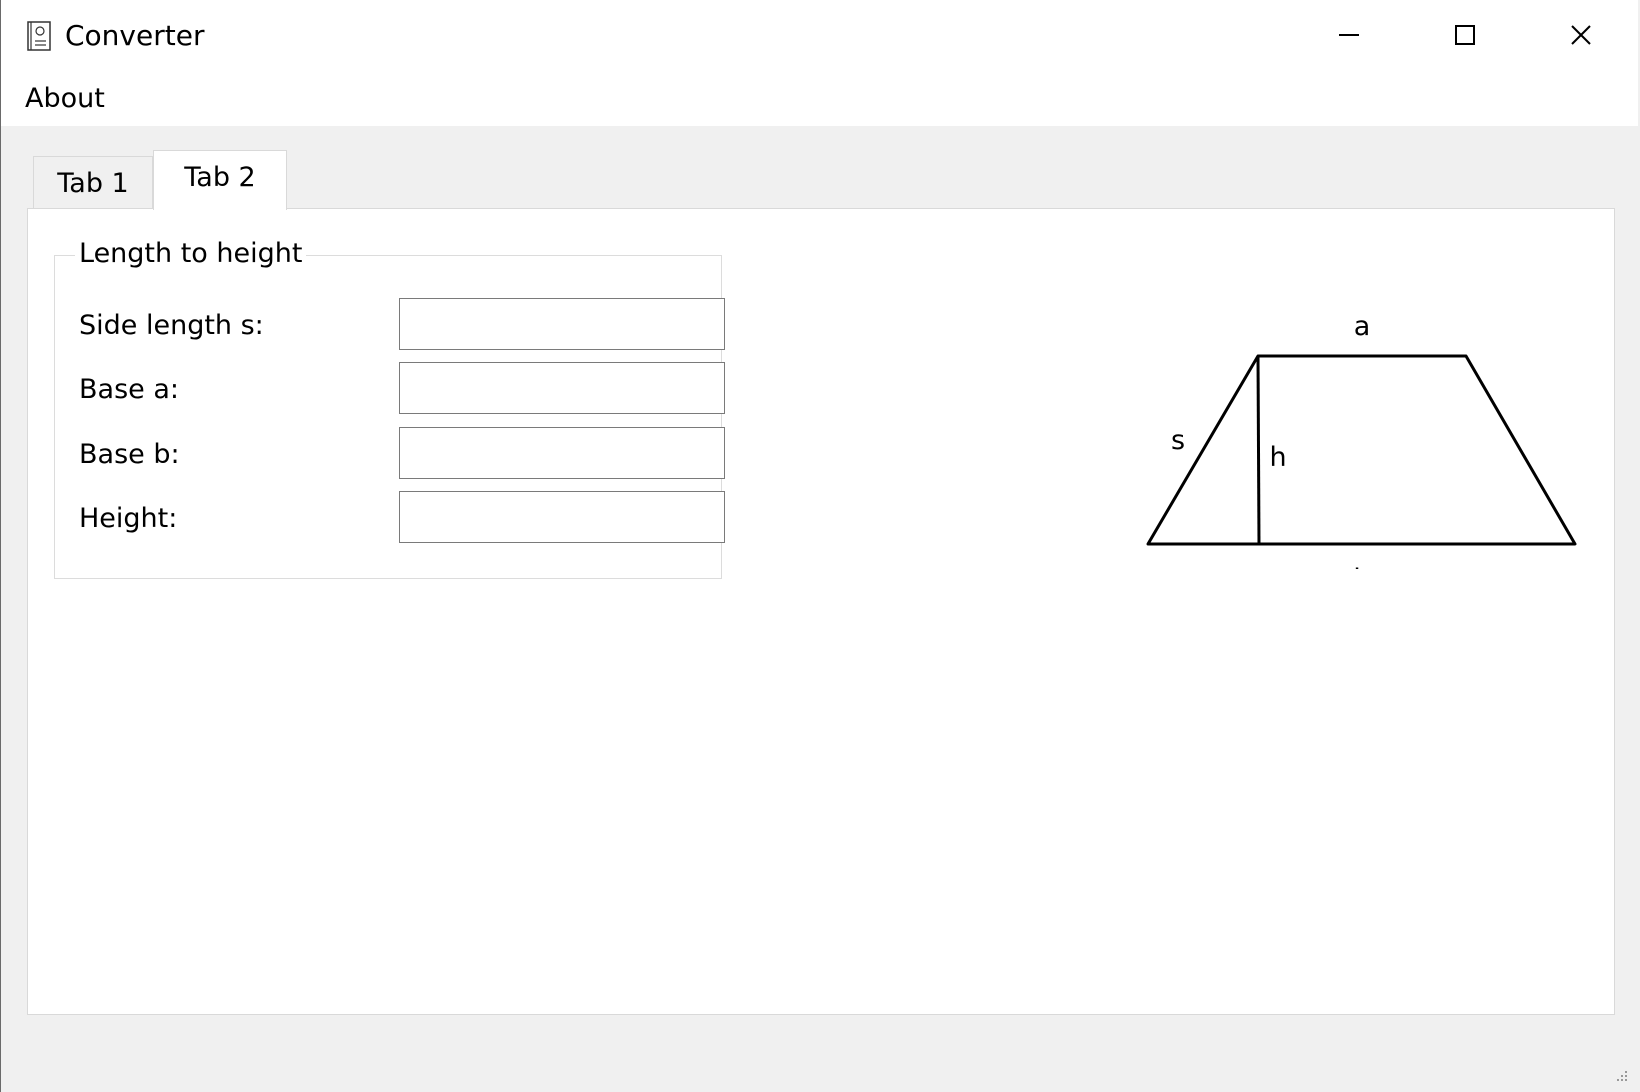 Image resolution: width=1640 pixels, height=1092 pixels. I want to click on height-label: Height:, so click(128, 518).